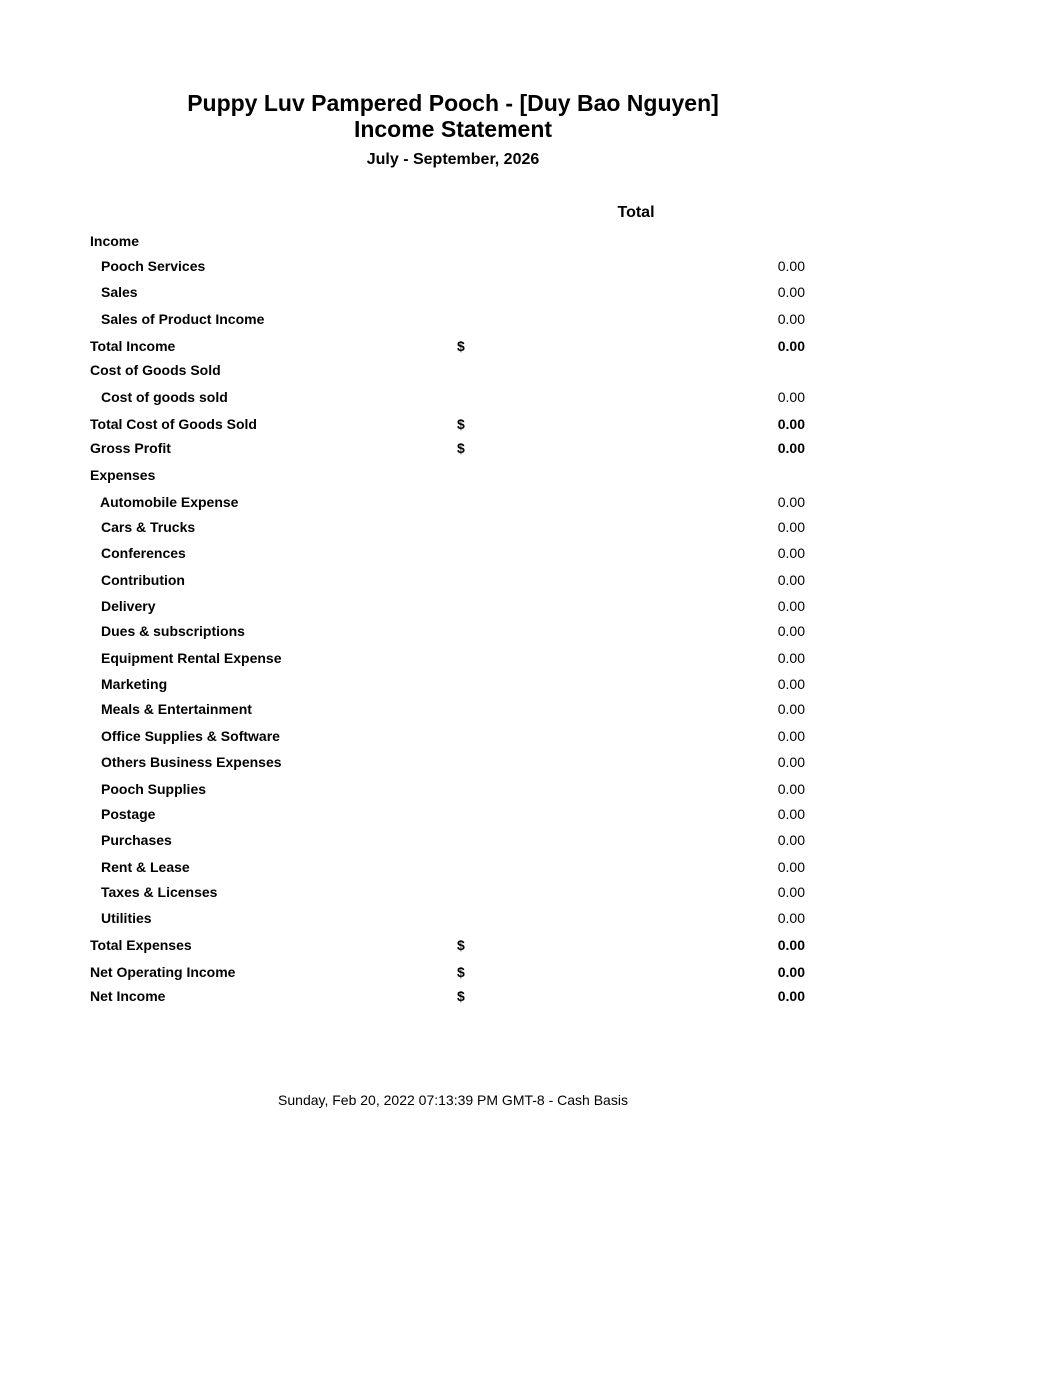 This screenshot has height=1377, width=1062. Describe the element at coordinates (143, 553) in the screenshot. I see `row-label: Conferences` at that location.